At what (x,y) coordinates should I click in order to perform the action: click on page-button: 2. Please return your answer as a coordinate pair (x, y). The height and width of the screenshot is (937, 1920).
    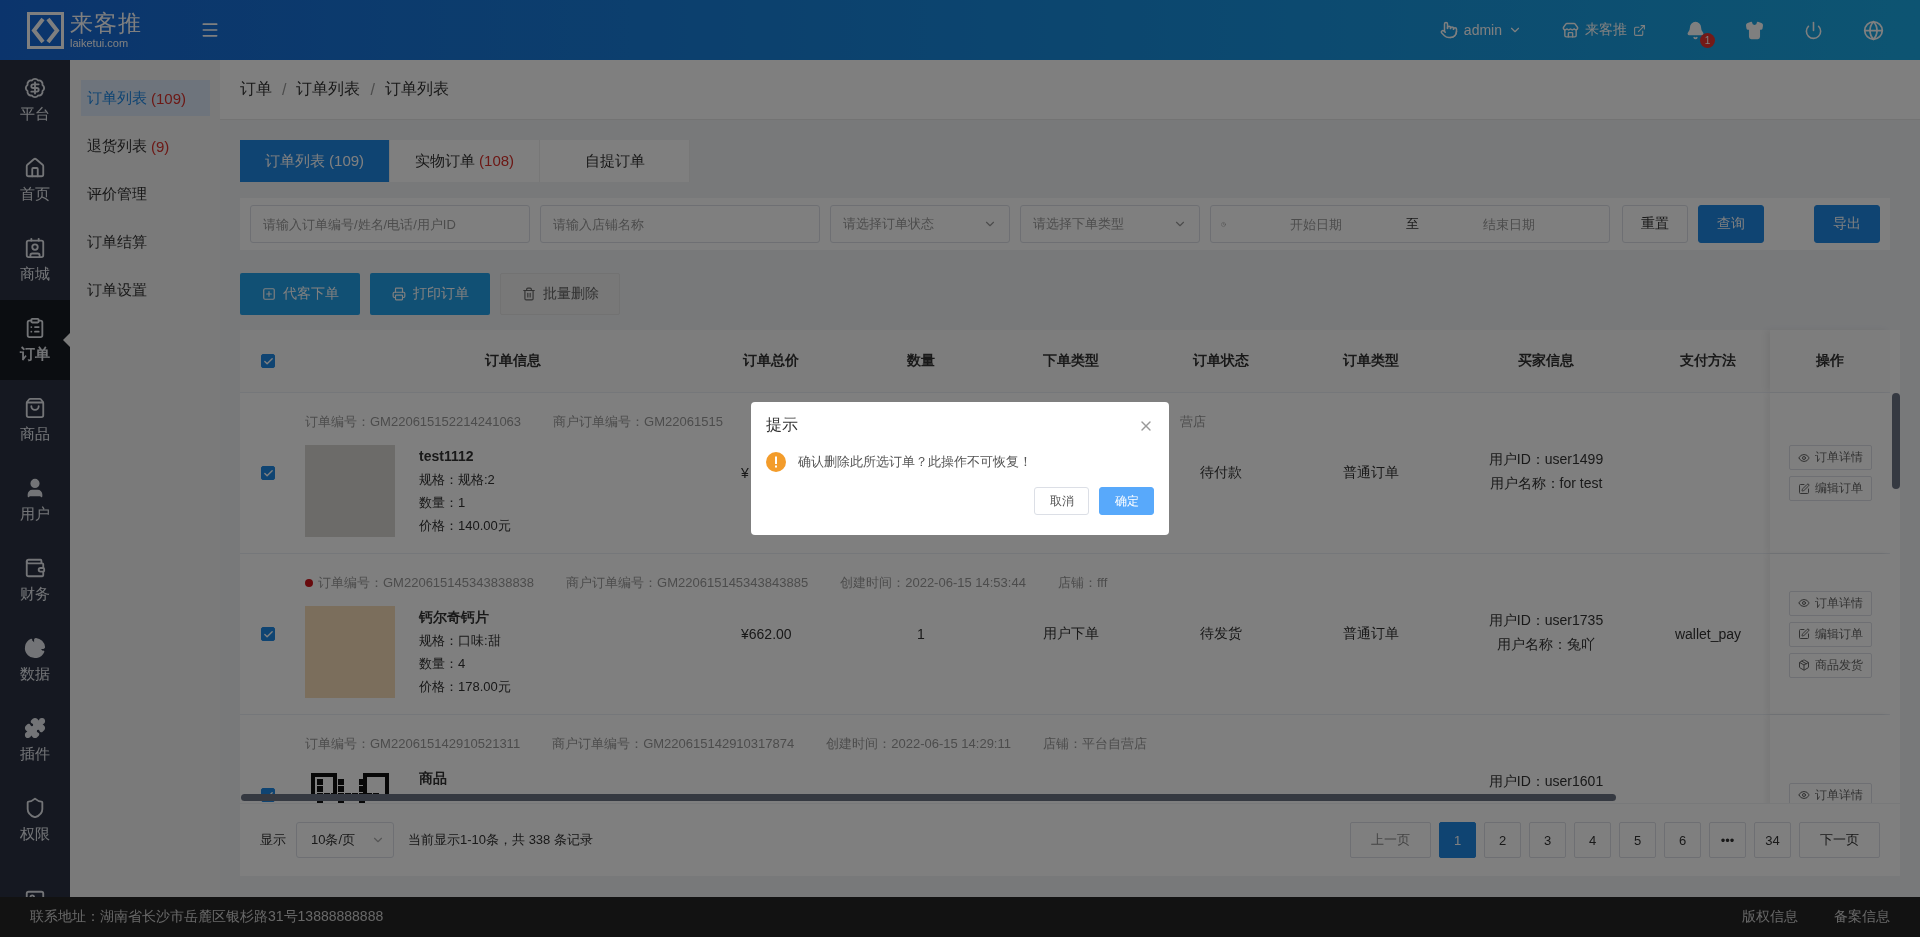
    Looking at the image, I should click on (1502, 840).